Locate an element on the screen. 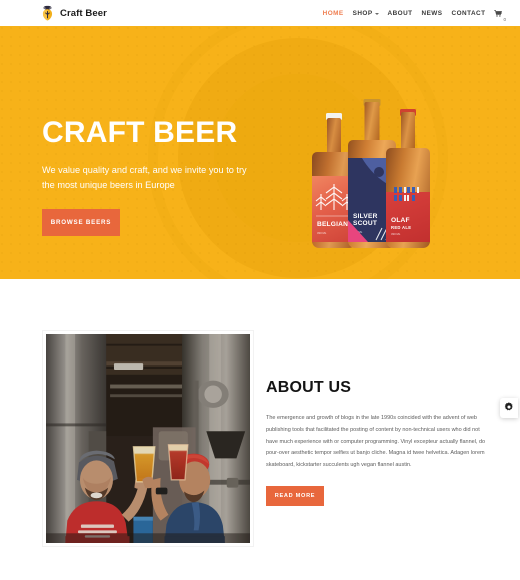 This screenshot has height=580, width=520. bottle-volume-belgian: 330 ML is located at coordinates (322, 233).